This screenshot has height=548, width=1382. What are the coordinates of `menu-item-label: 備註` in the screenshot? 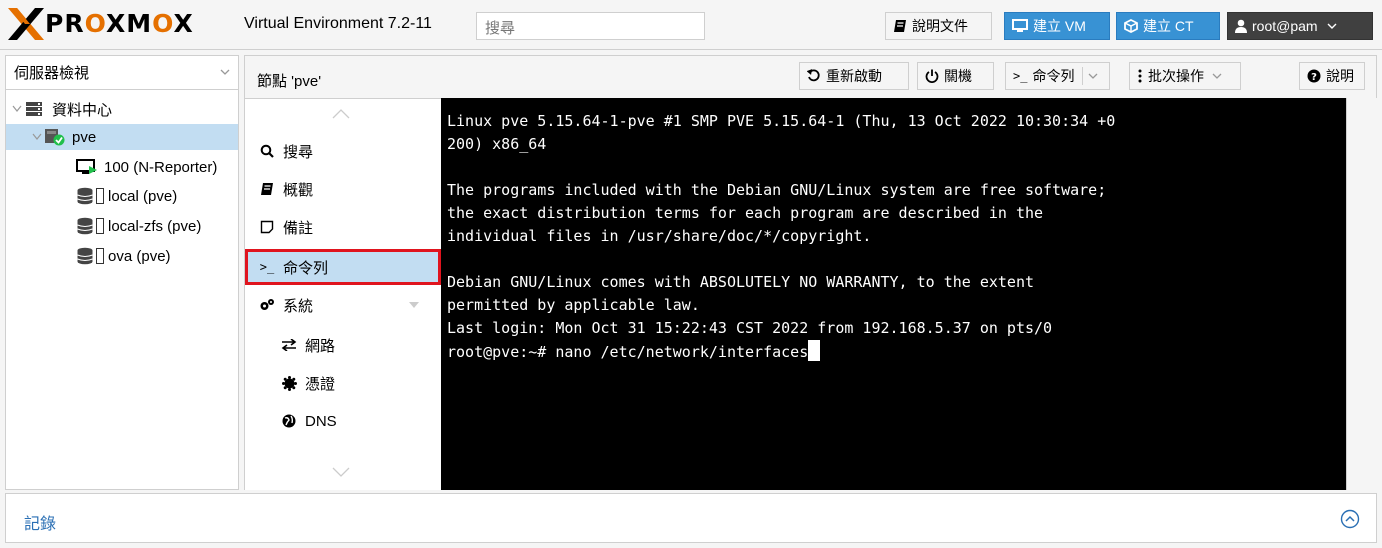 It's located at (298, 228).